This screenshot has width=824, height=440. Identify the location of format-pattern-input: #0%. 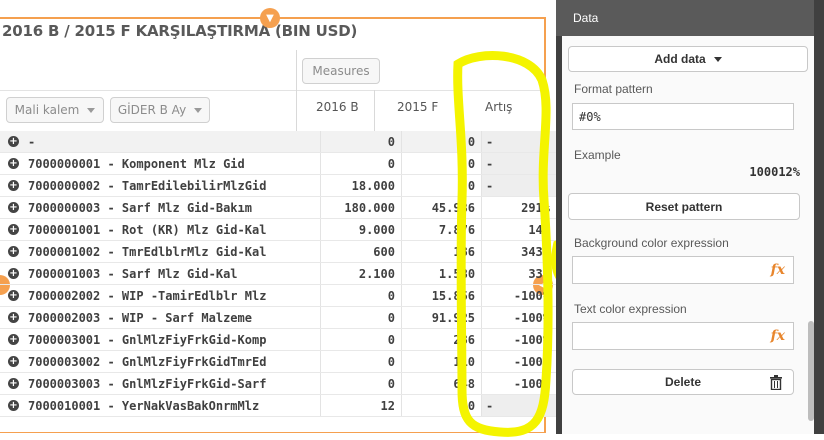
(683, 116).